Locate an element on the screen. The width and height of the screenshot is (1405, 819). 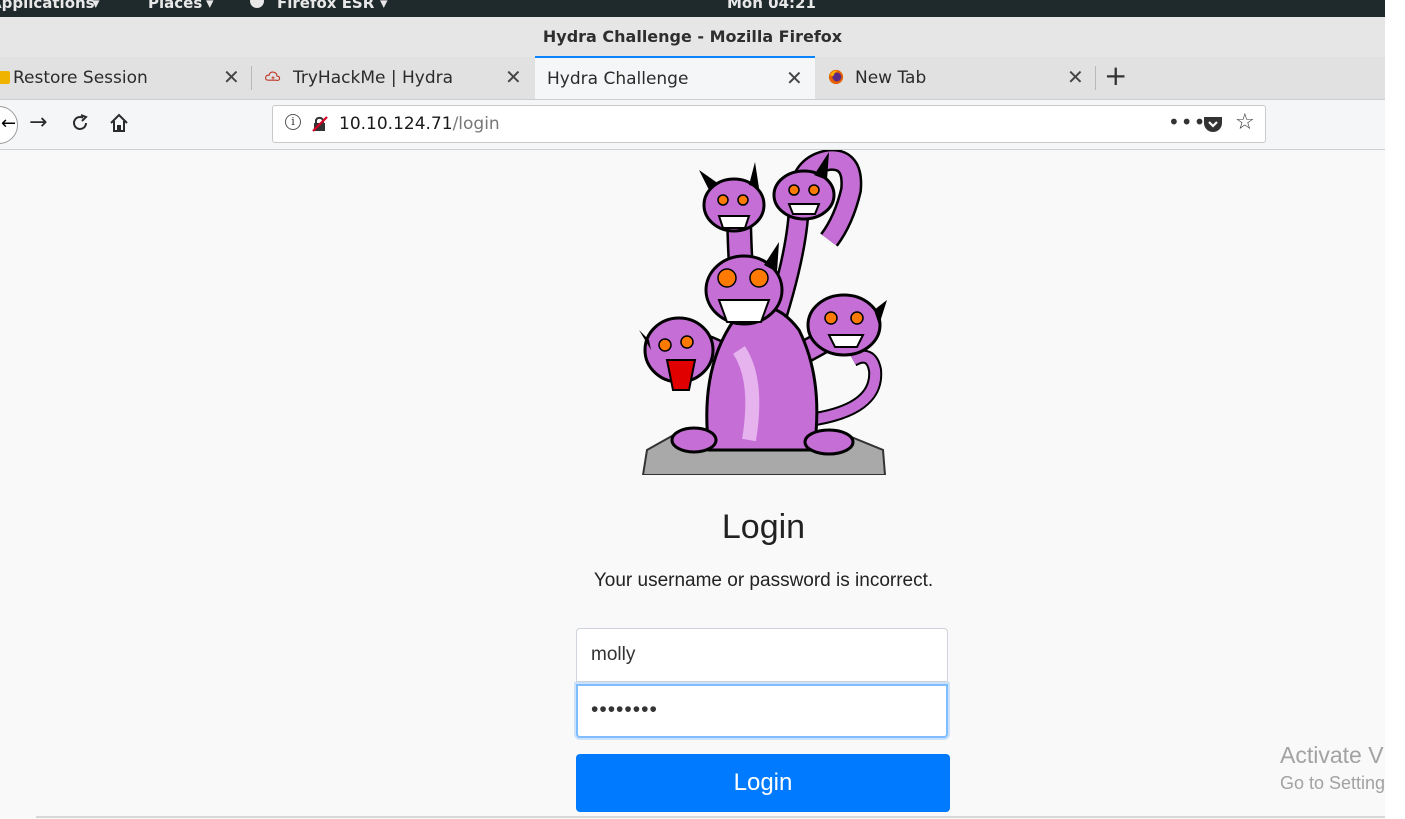
tab-new-tab: New Tab ✕ is located at coordinates (956, 78).